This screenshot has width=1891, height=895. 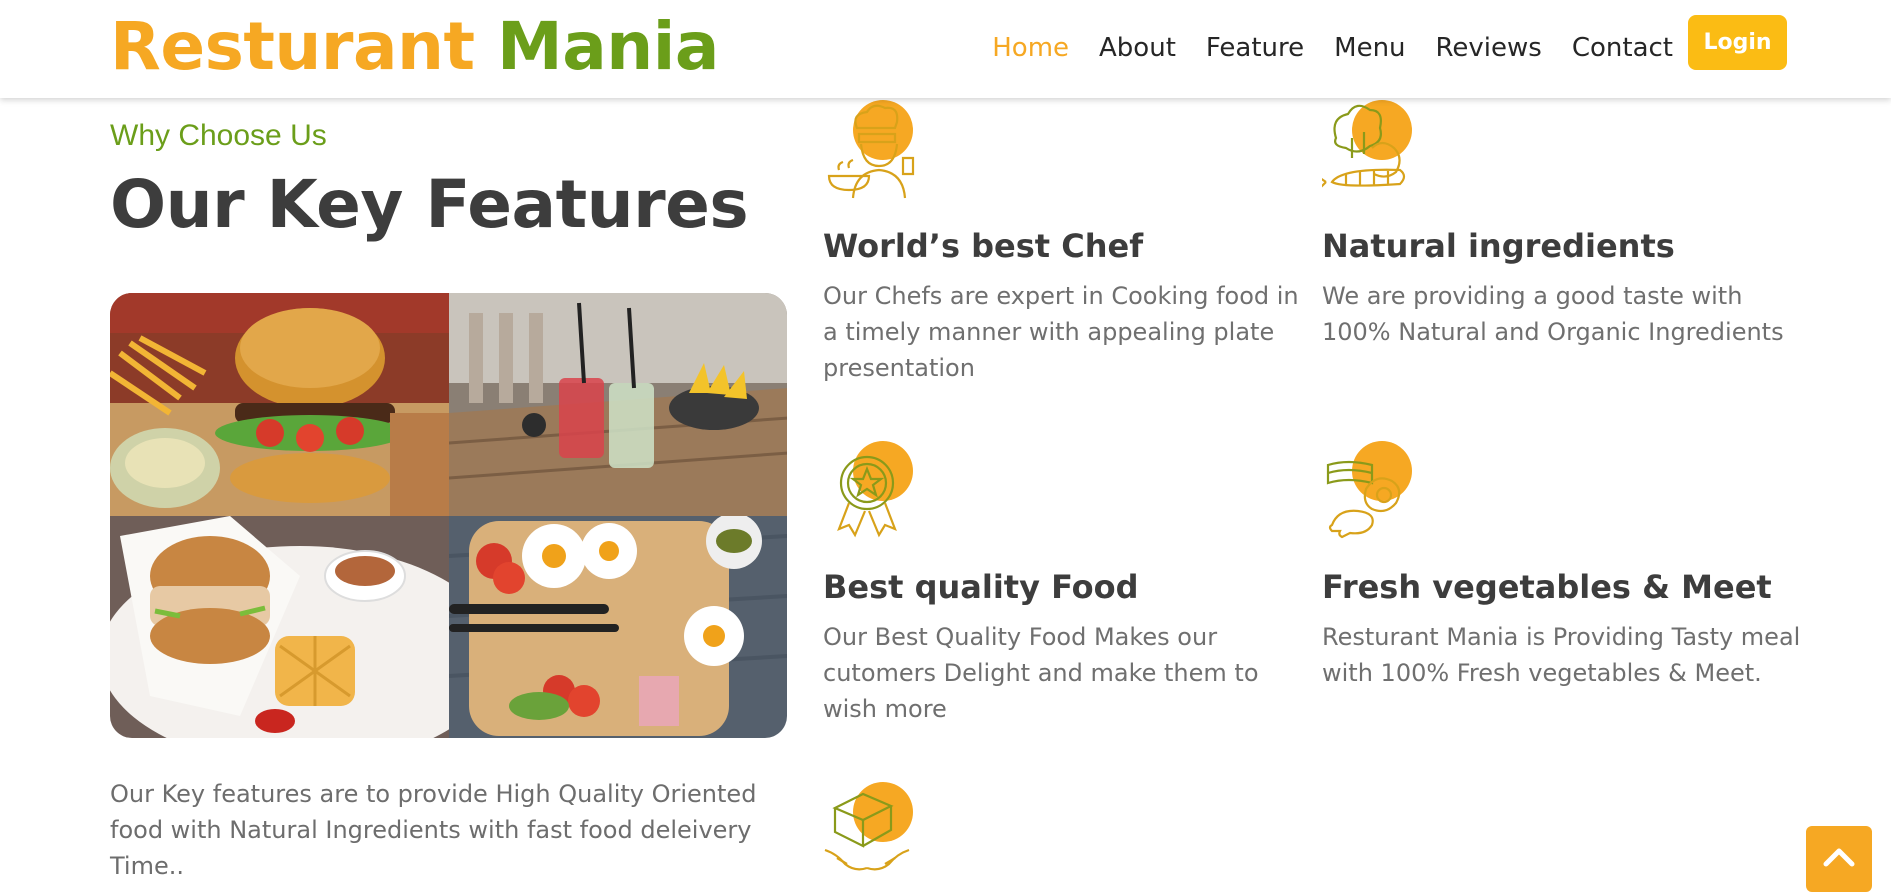 What do you see at coordinates (218, 135) in the screenshot?
I see `section-eyebrow: Why Choose Us` at bounding box center [218, 135].